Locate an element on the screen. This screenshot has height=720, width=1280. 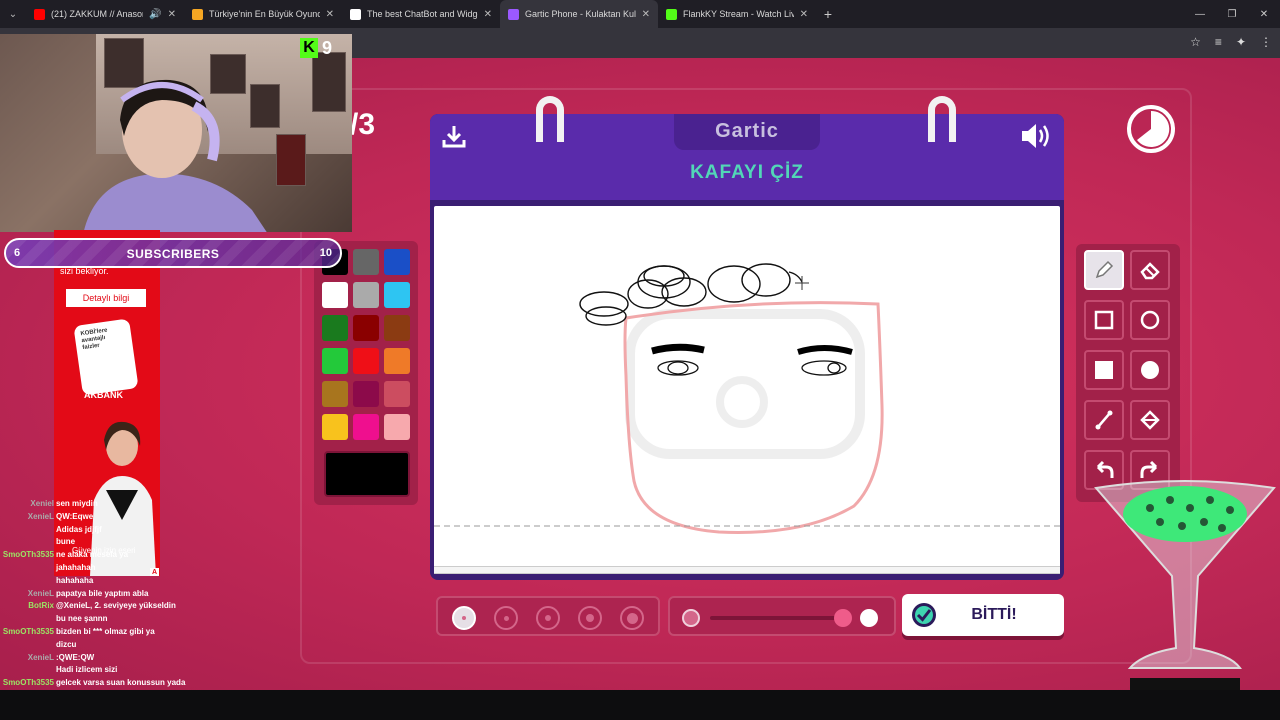
eraser-icon is located at coordinates (1150, 271).